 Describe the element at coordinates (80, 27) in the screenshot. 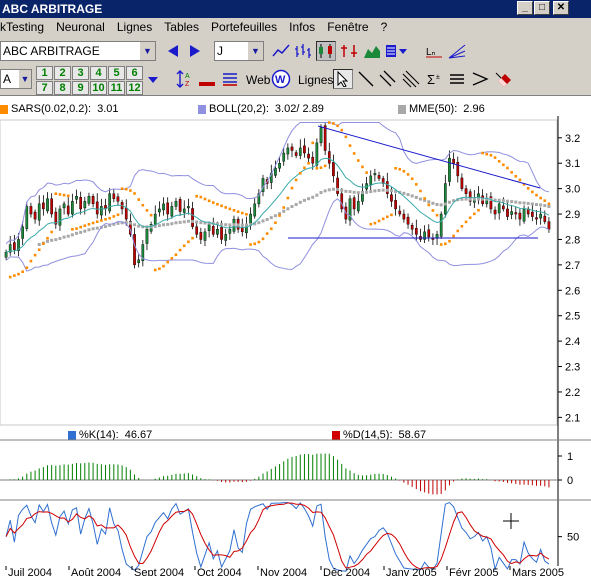

I see `menu-neuronal: Neuronal` at that location.